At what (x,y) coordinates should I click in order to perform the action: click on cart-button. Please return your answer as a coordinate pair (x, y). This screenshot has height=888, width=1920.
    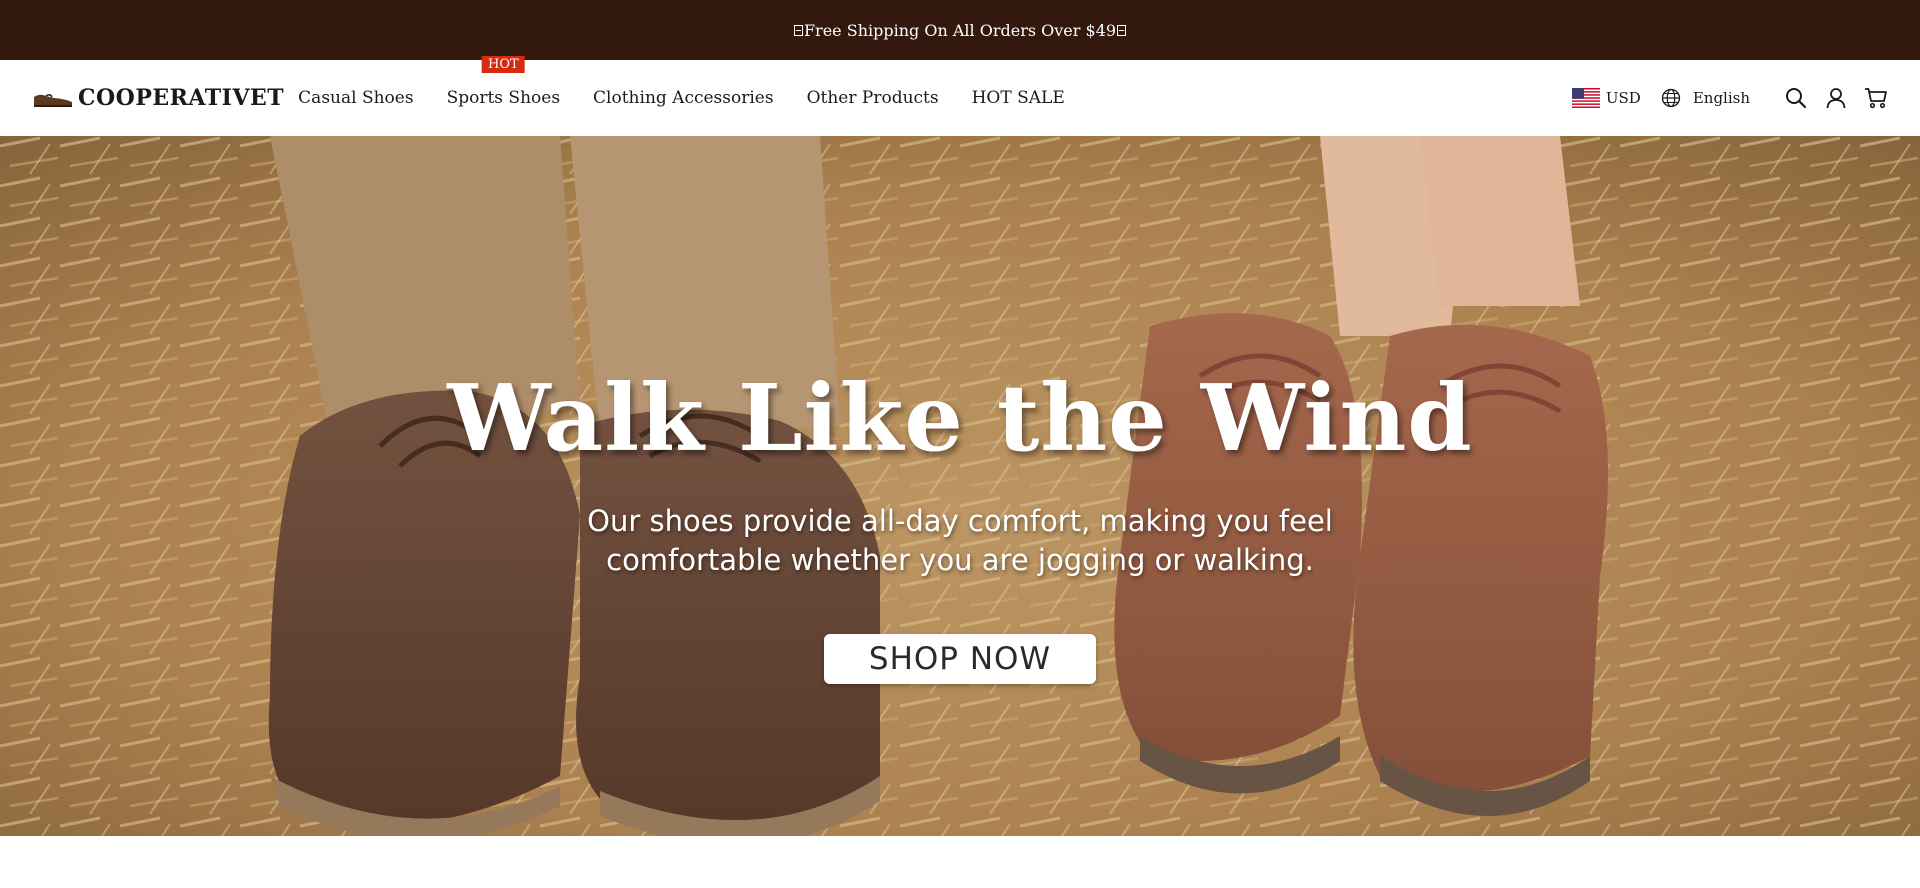
    Looking at the image, I should click on (1876, 98).